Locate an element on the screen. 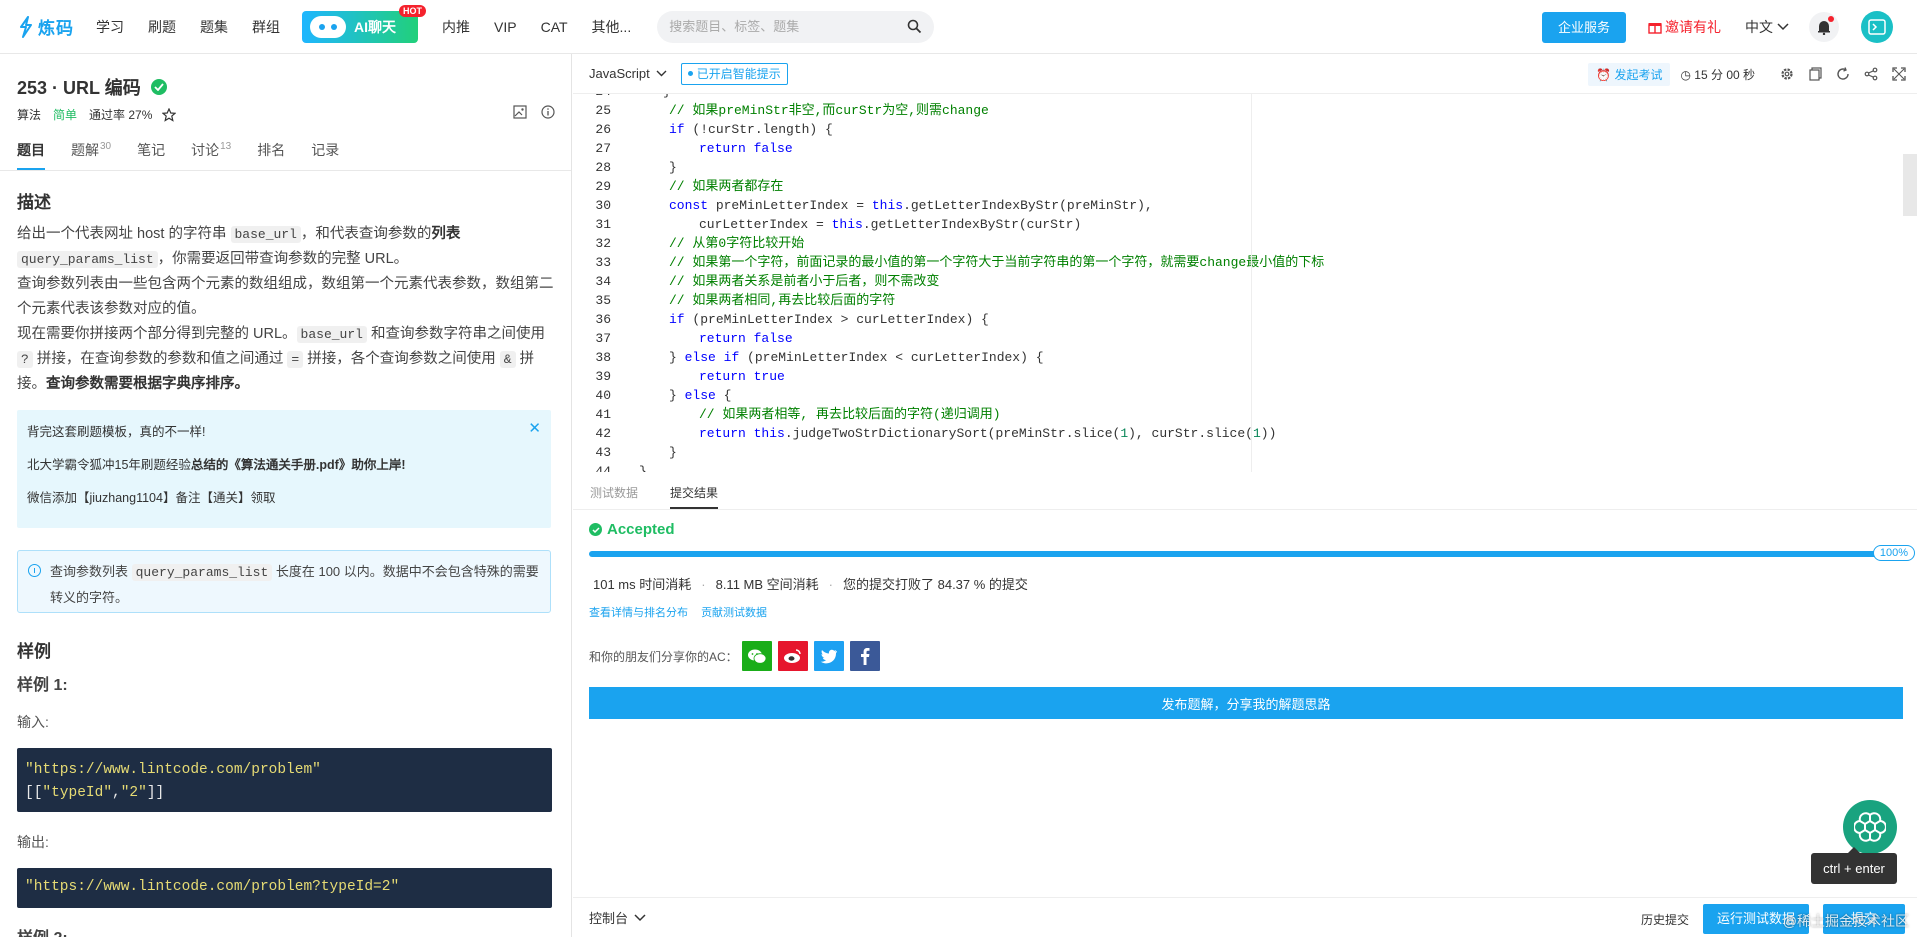 The image size is (1917, 937). smart-hint-toggle: 已开启智能提示 is located at coordinates (734, 73).